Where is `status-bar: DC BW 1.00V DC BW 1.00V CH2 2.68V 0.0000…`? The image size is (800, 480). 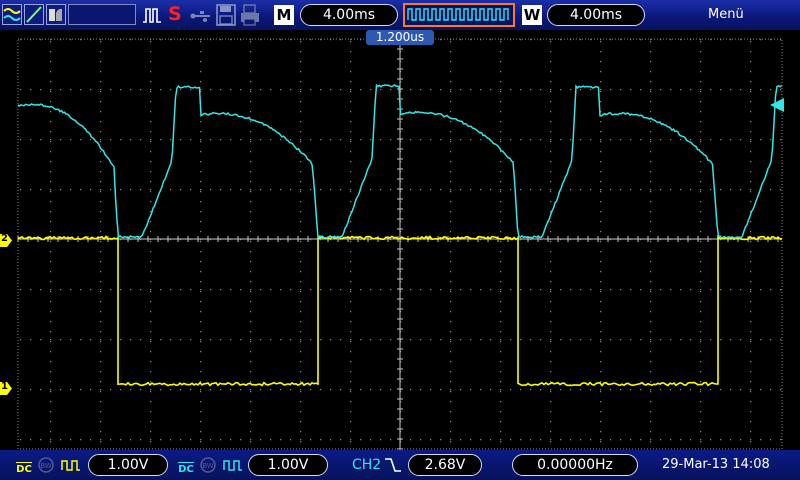 status-bar: DC BW 1.00V DC BW 1.00V CH2 2.68V 0.0000… is located at coordinates (400, 465).